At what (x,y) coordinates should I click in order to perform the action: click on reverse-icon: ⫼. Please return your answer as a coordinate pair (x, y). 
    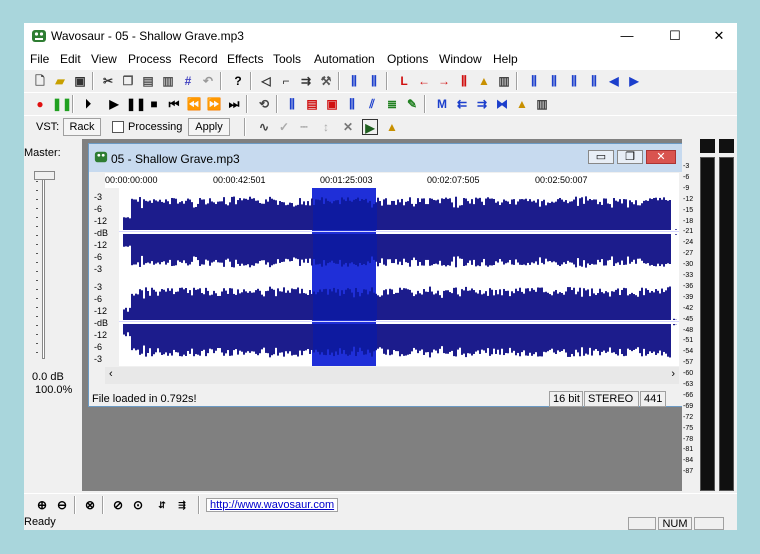
    Looking at the image, I should click on (352, 104).